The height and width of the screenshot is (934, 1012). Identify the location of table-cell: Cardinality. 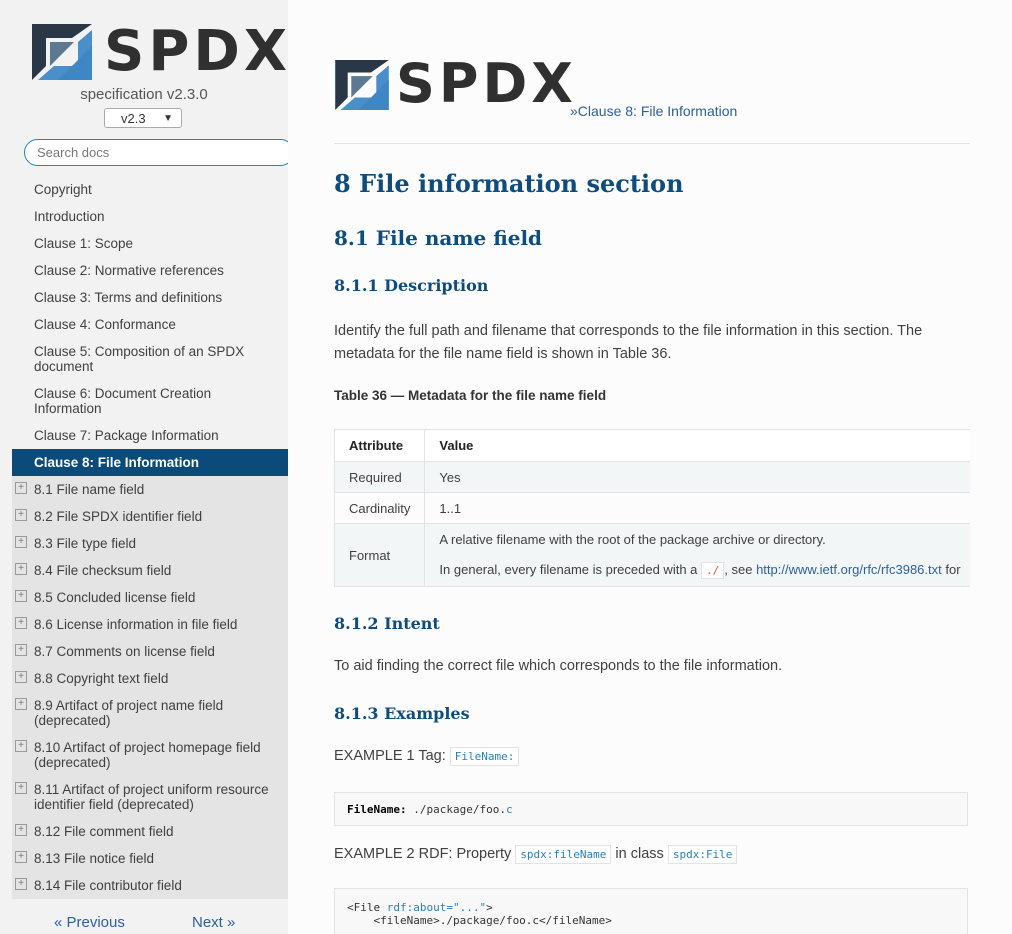
(380, 508).